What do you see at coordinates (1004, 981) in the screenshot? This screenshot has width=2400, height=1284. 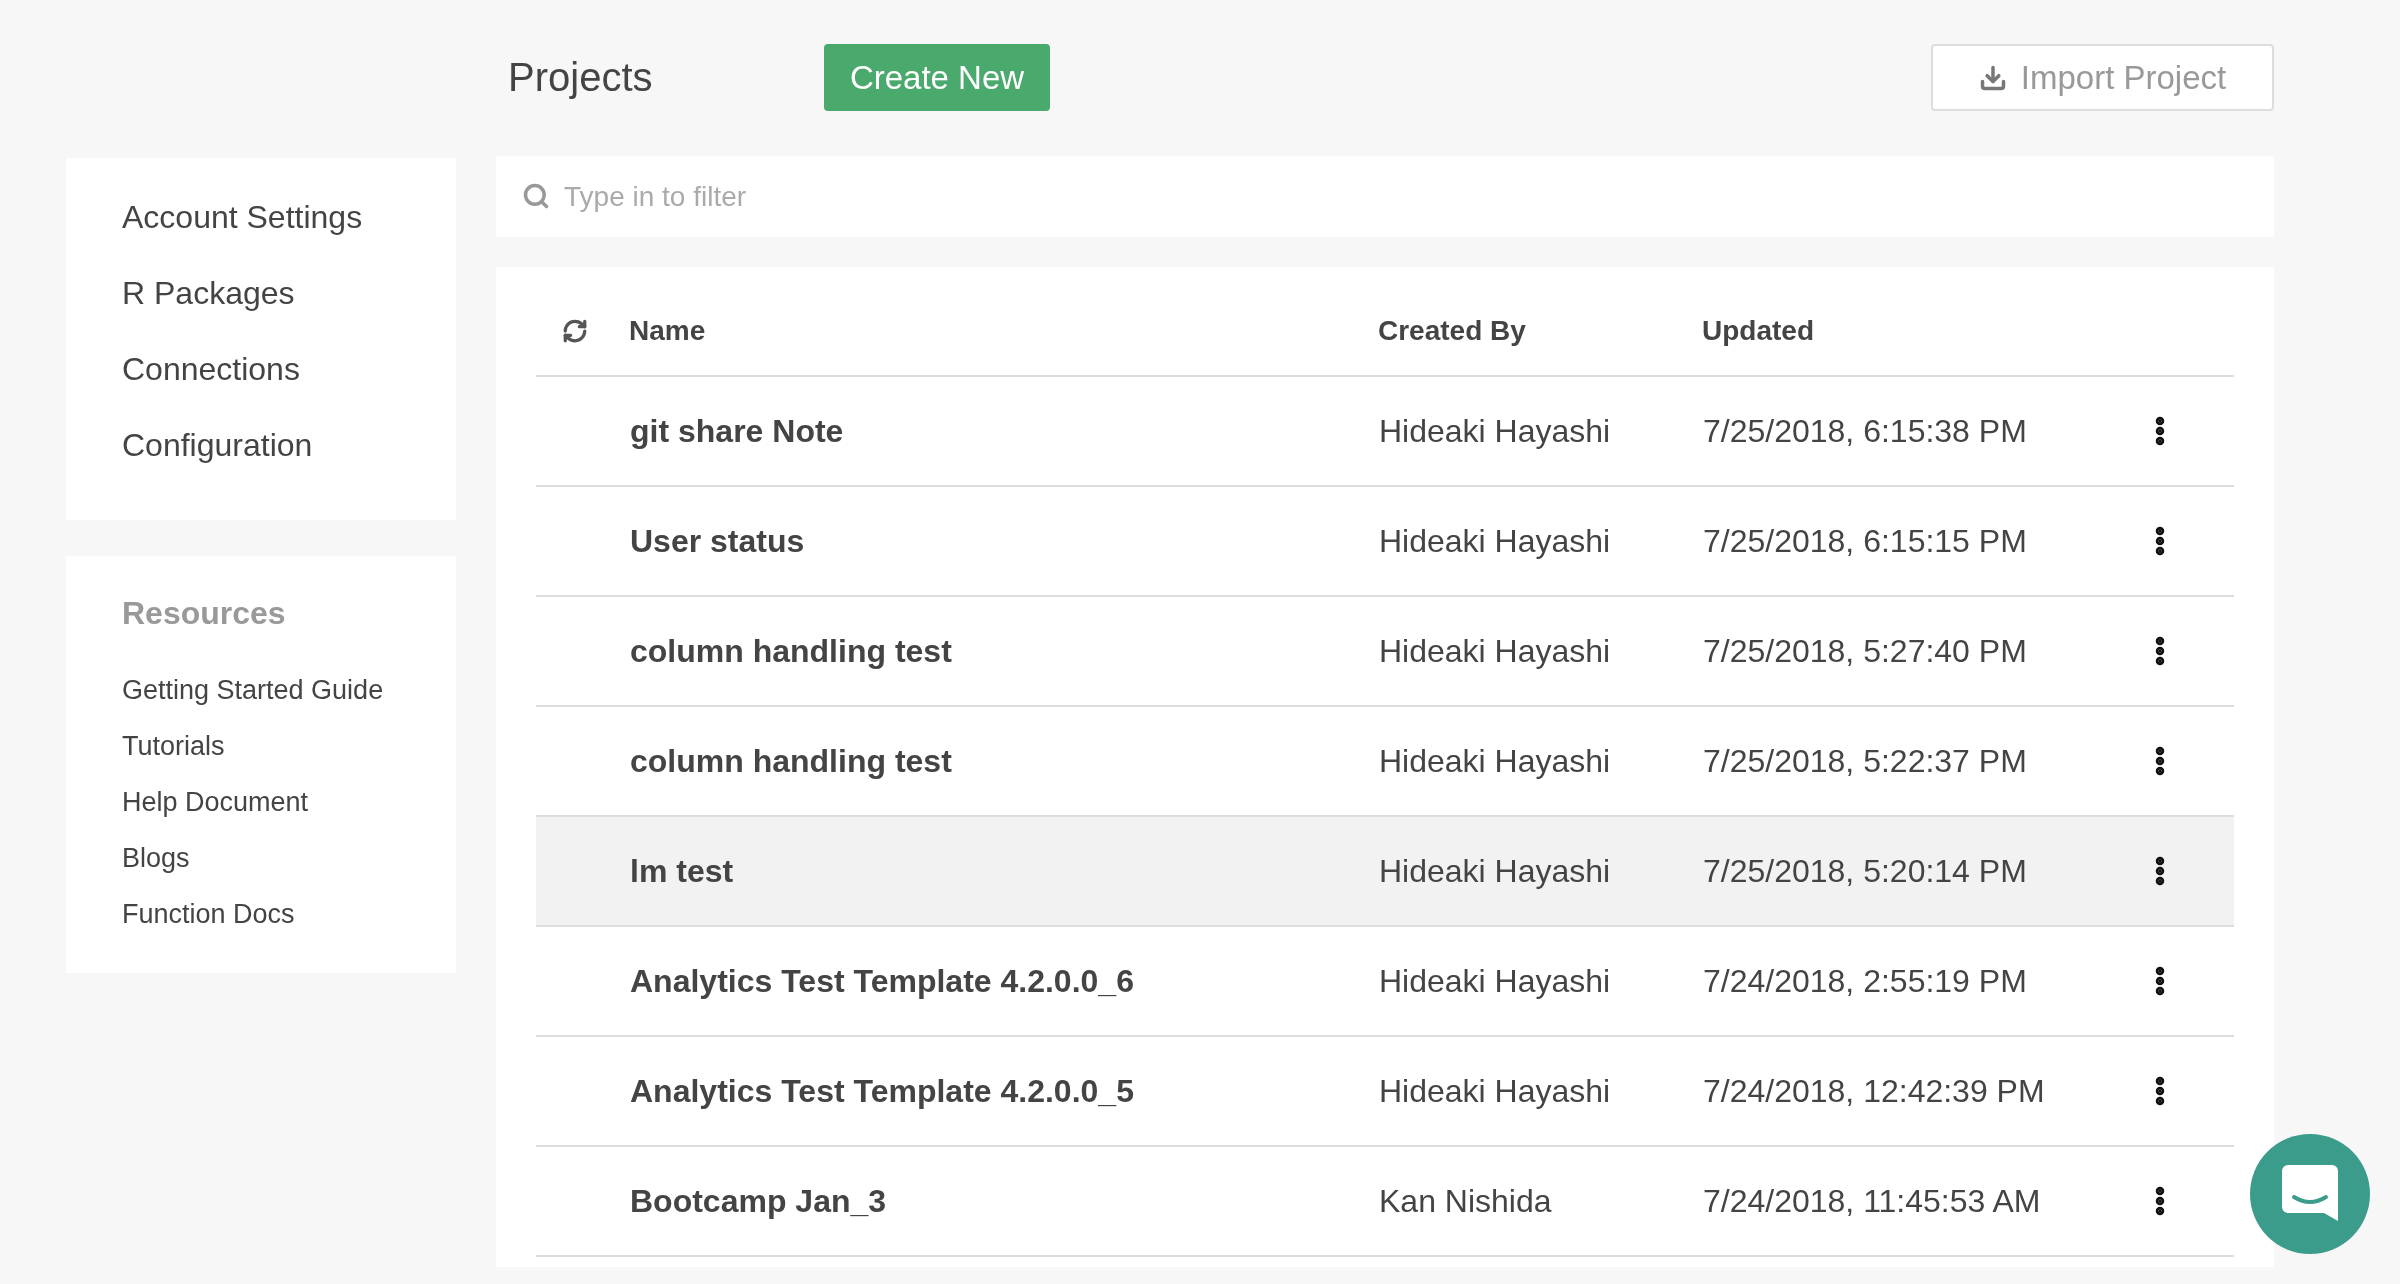 I see `project-name: Analytics Test Template 4.2.0.0_6` at bounding box center [1004, 981].